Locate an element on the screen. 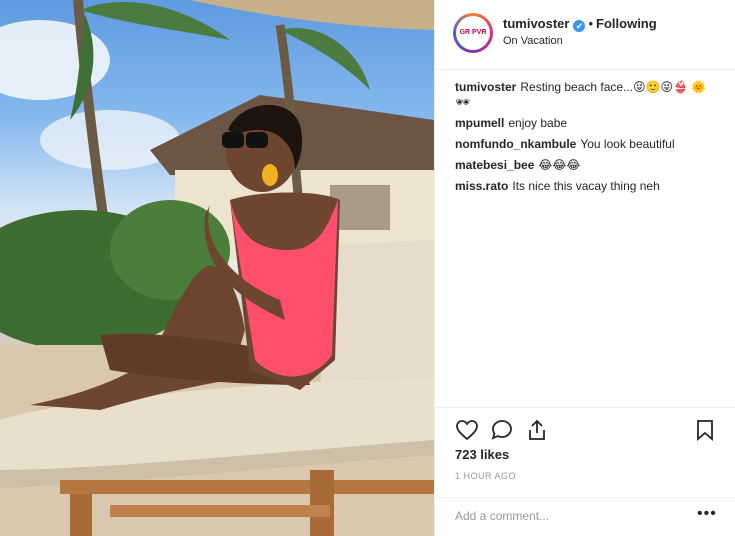 This screenshot has width=735, height=536. user-row: tumivoster ✔ • Following is located at coordinates (580, 24).